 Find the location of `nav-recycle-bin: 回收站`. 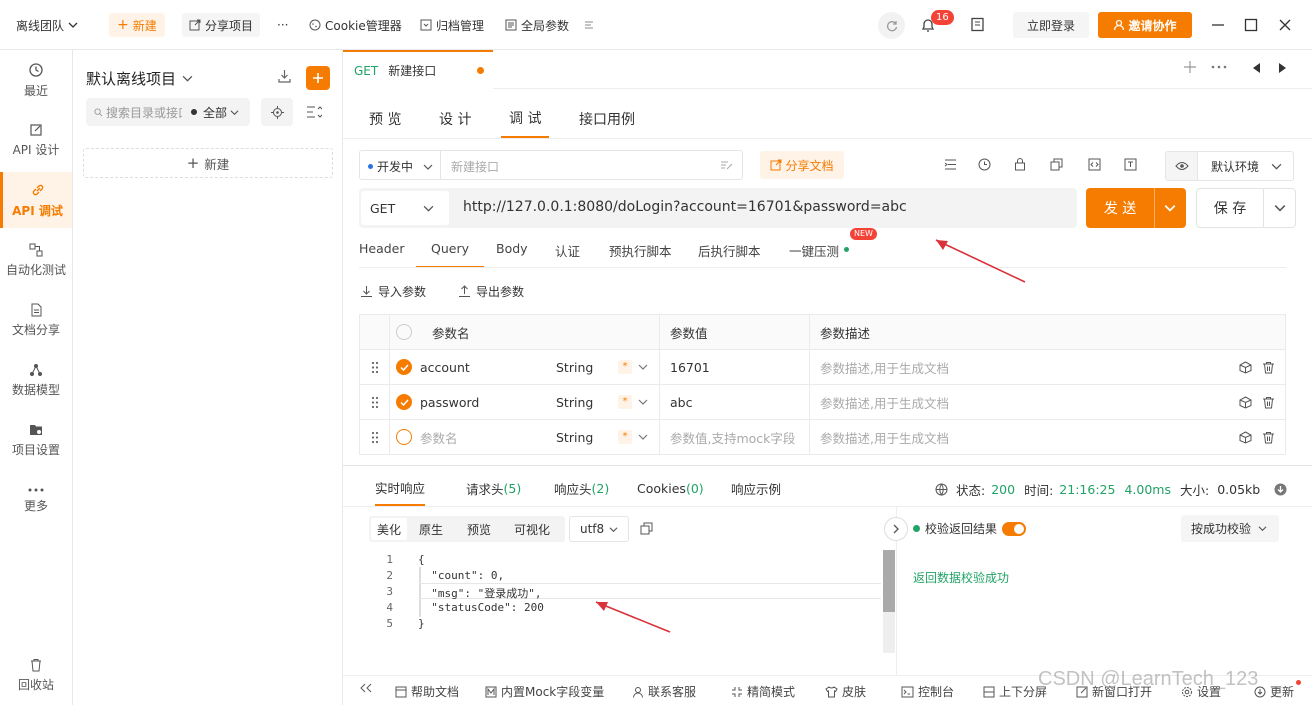

nav-recycle-bin: 回收站 is located at coordinates (36, 675).